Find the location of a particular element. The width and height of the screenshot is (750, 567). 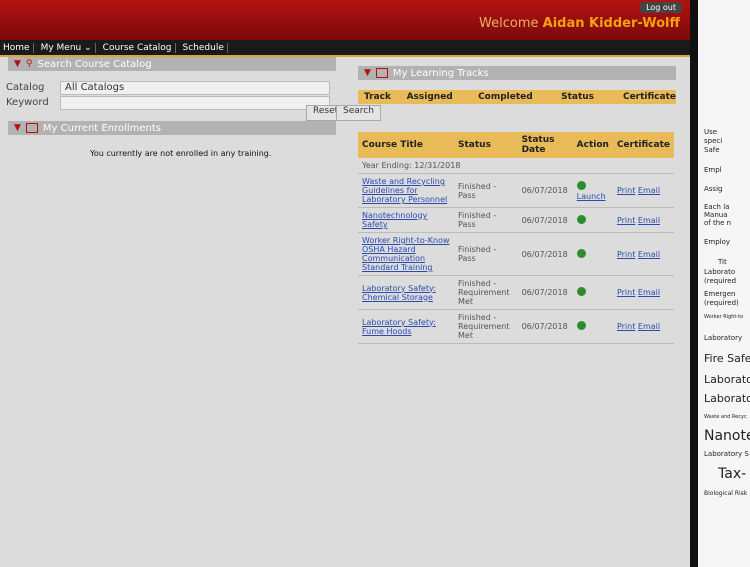

side-text: Assig is located at coordinates (713, 189).